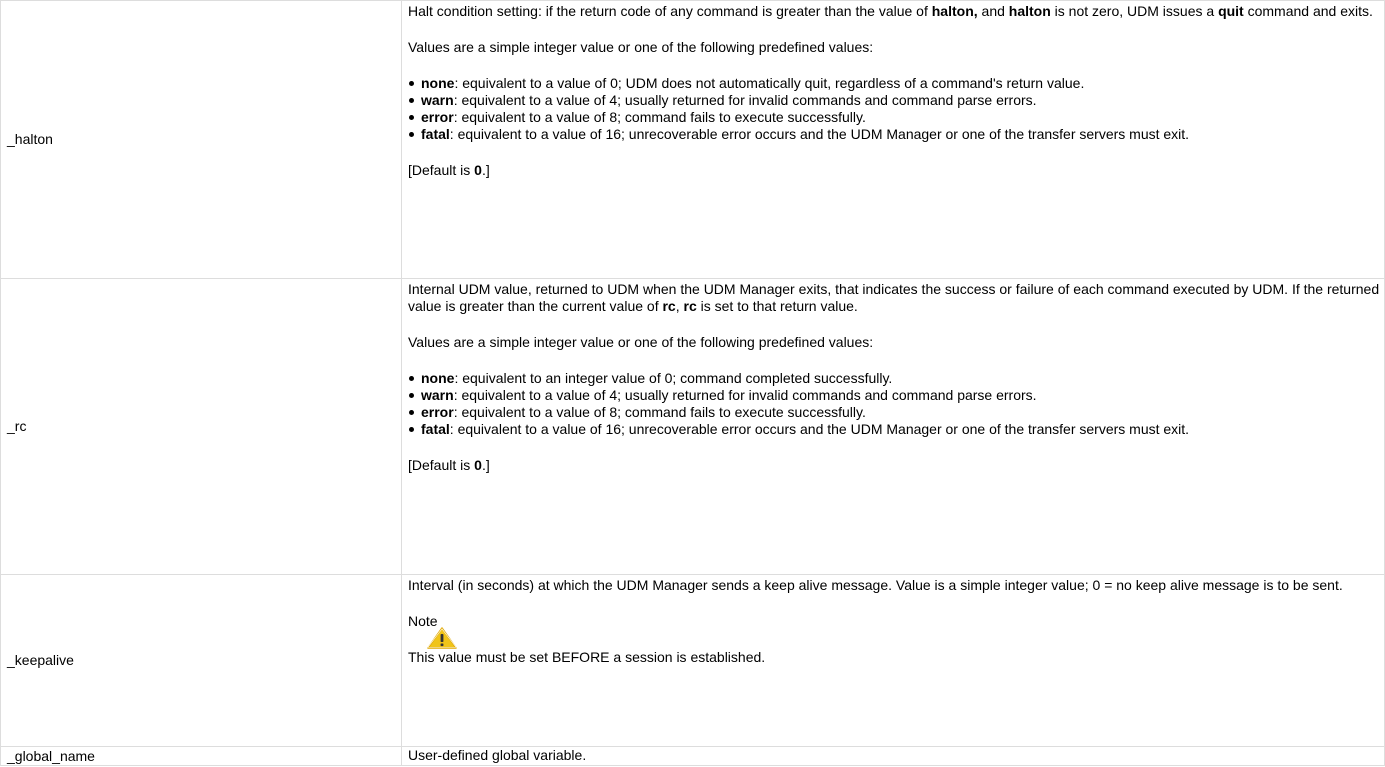 The height and width of the screenshot is (767, 1385). Describe the element at coordinates (954, 11) in the screenshot. I see `bold-term: halton,` at that location.